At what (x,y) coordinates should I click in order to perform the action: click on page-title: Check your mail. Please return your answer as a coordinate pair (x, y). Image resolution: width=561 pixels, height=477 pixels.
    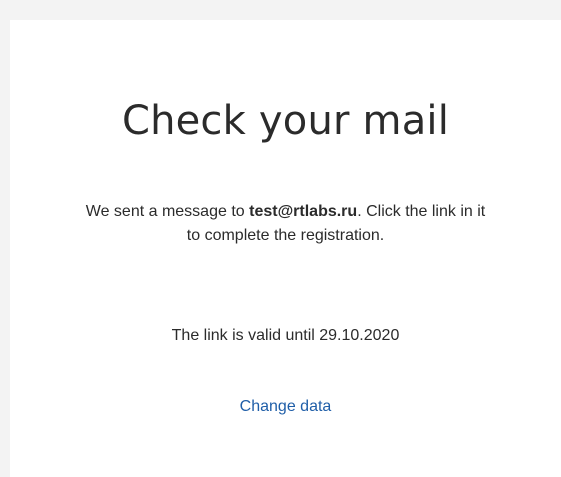
    Looking at the image, I should click on (285, 121).